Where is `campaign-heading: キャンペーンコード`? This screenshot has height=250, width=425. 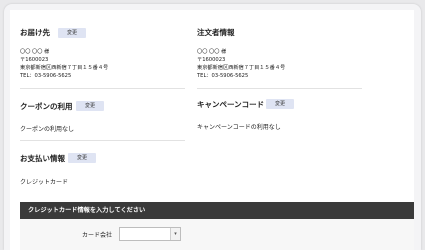 campaign-heading: キャンペーンコード is located at coordinates (231, 104).